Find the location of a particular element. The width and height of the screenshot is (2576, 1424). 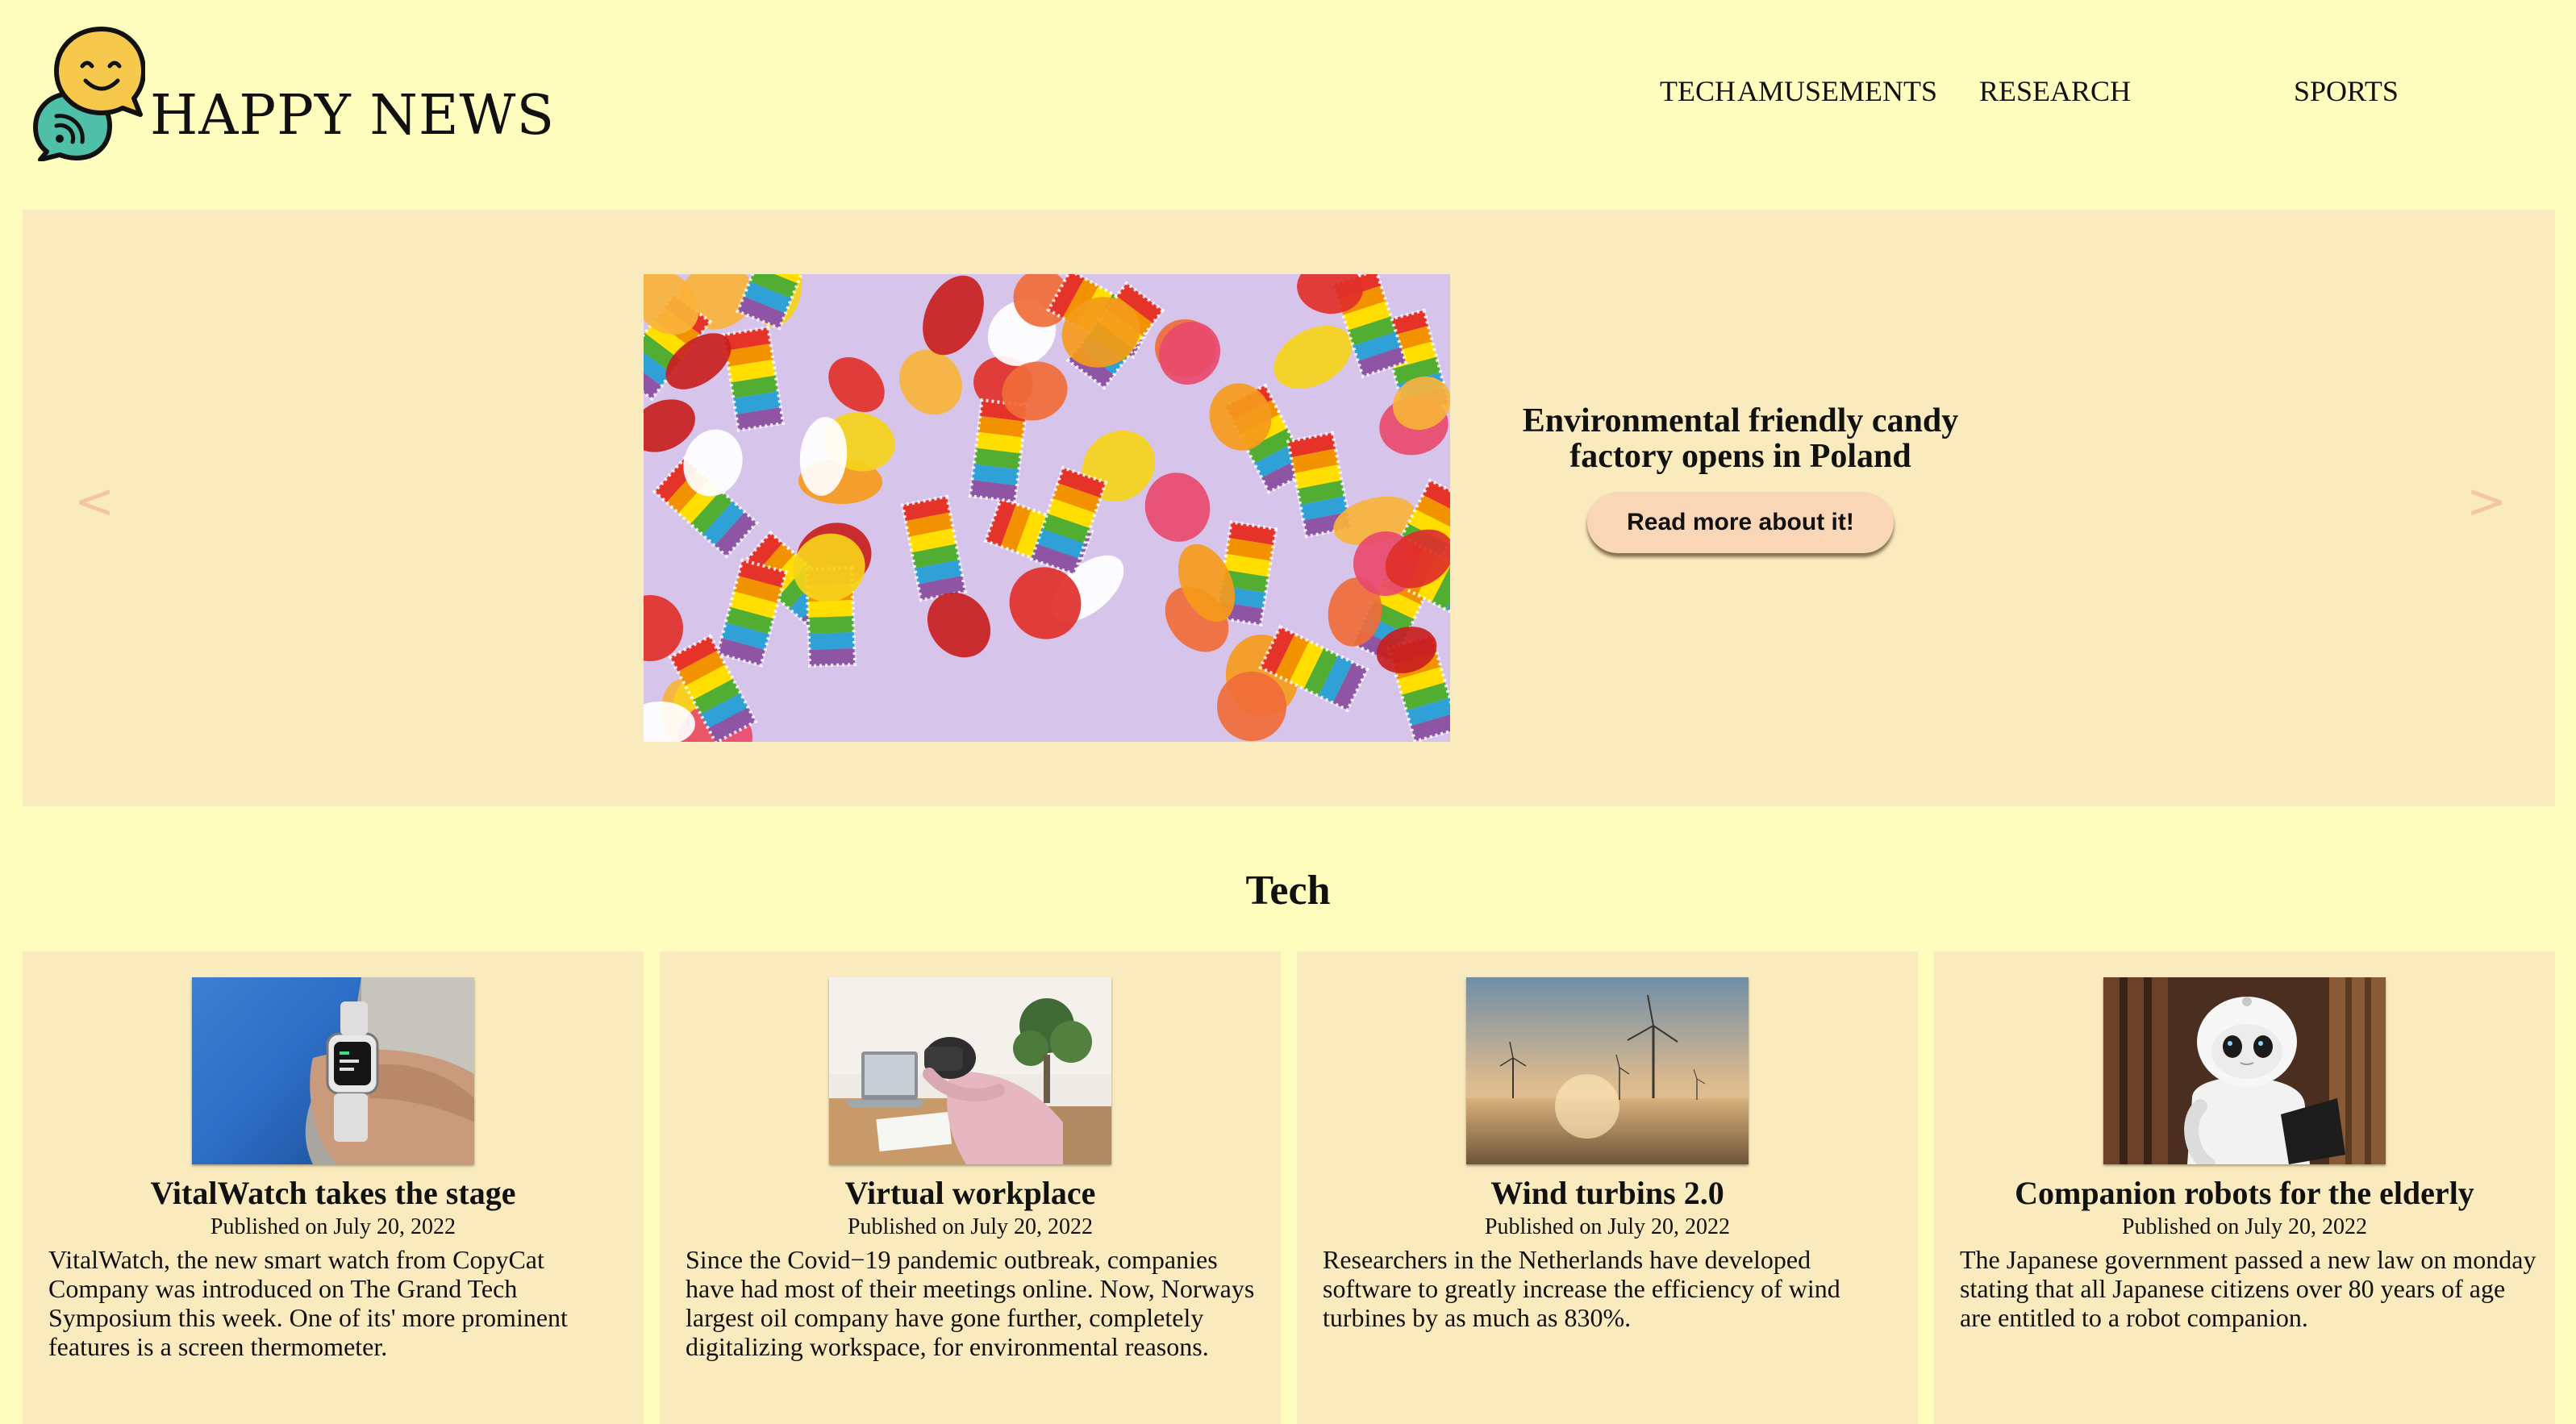

article-title: VitalWatch takes the stage is located at coordinates (333, 1193).